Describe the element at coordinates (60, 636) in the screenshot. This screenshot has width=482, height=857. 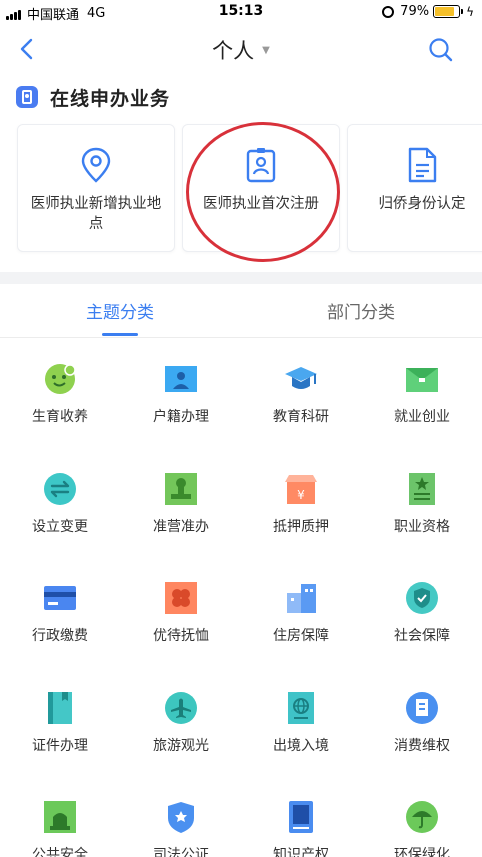
I see `category-label: 行政缴费` at that location.